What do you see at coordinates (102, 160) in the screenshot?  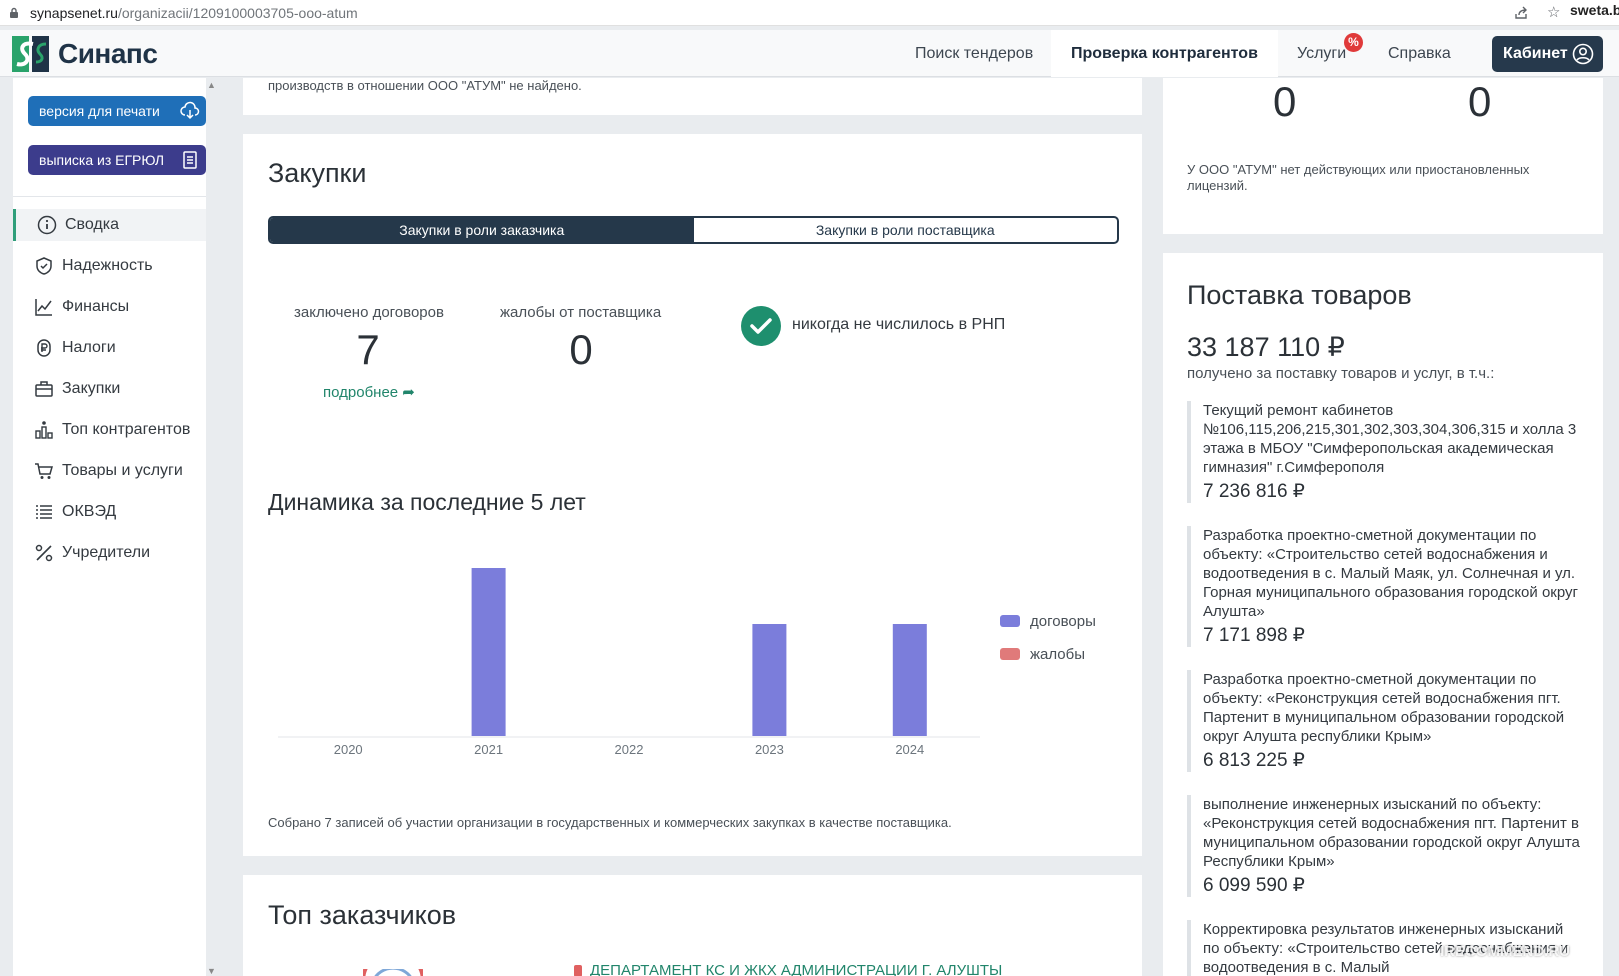 I see `egrul-extract-label: выписка из ЕГРЮЛ` at bounding box center [102, 160].